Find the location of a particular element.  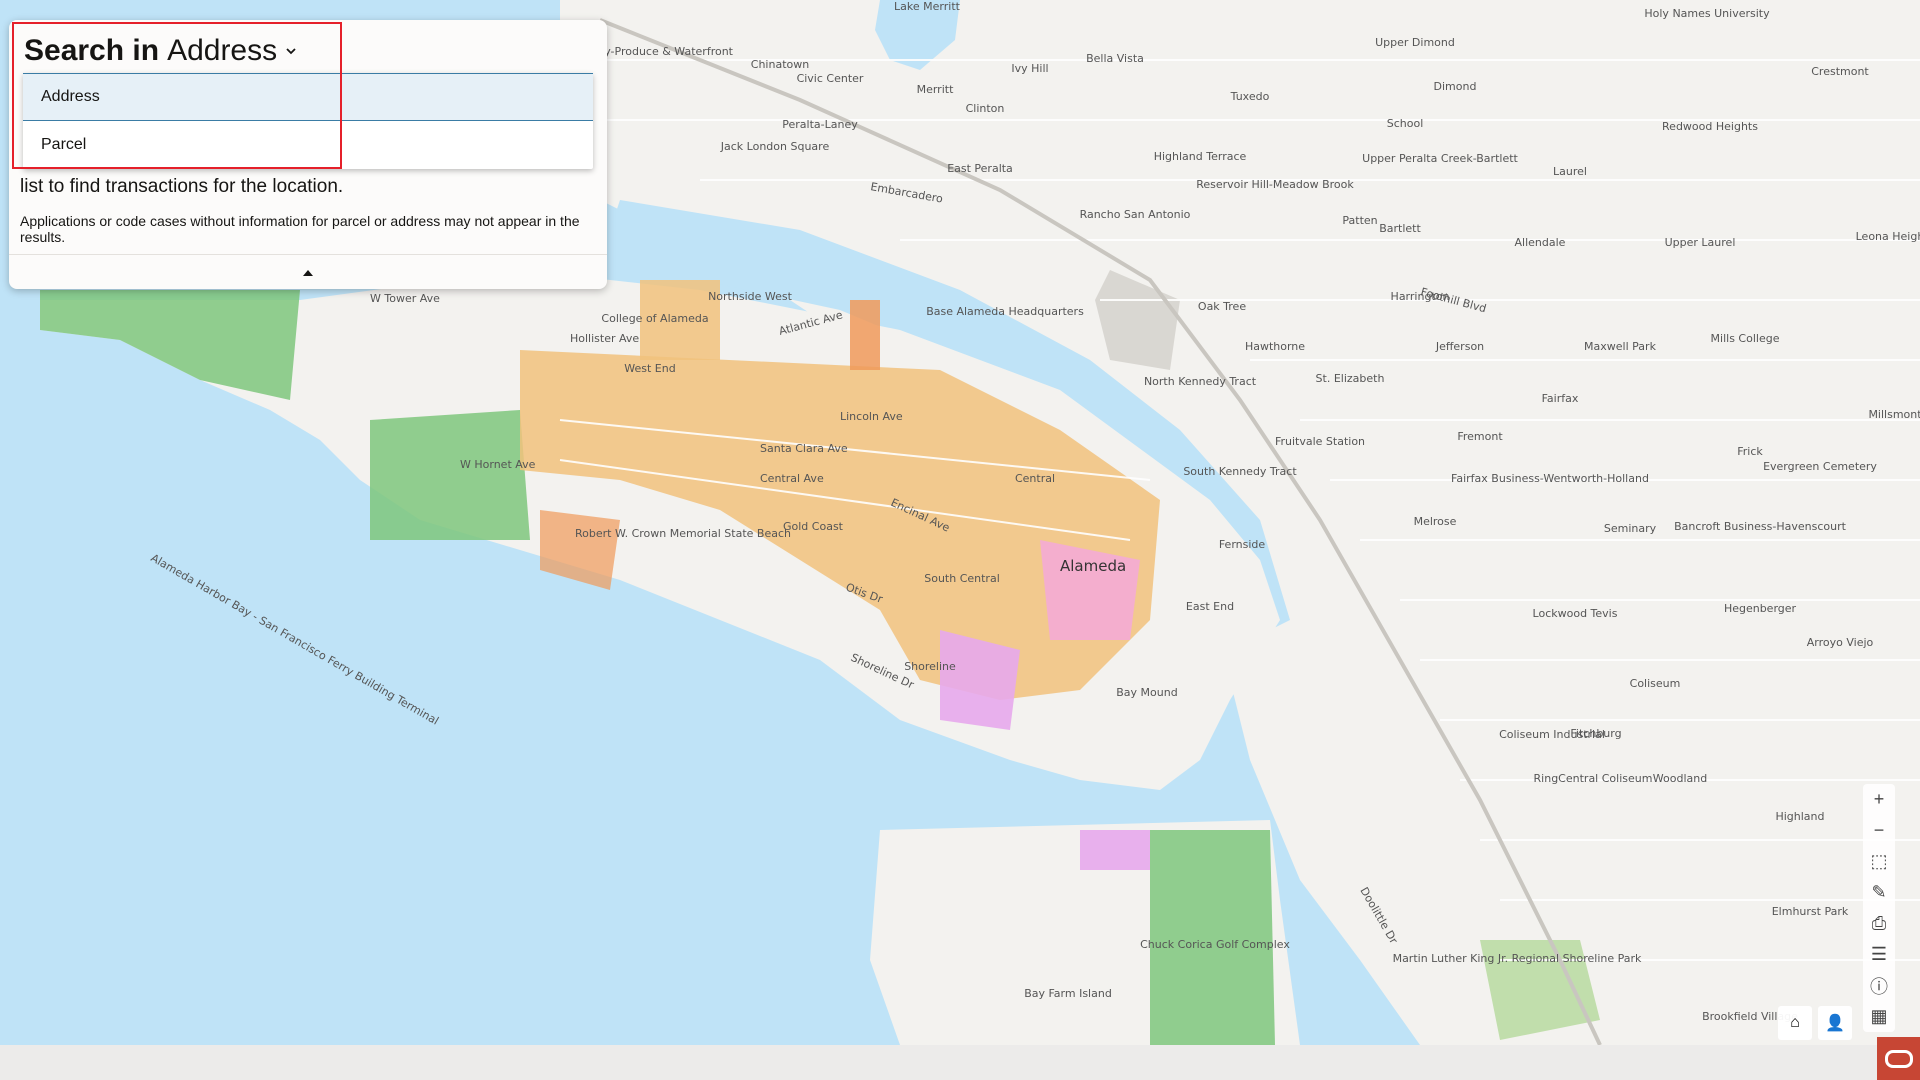

map-place-label: Mills College is located at coordinates (1745, 338).